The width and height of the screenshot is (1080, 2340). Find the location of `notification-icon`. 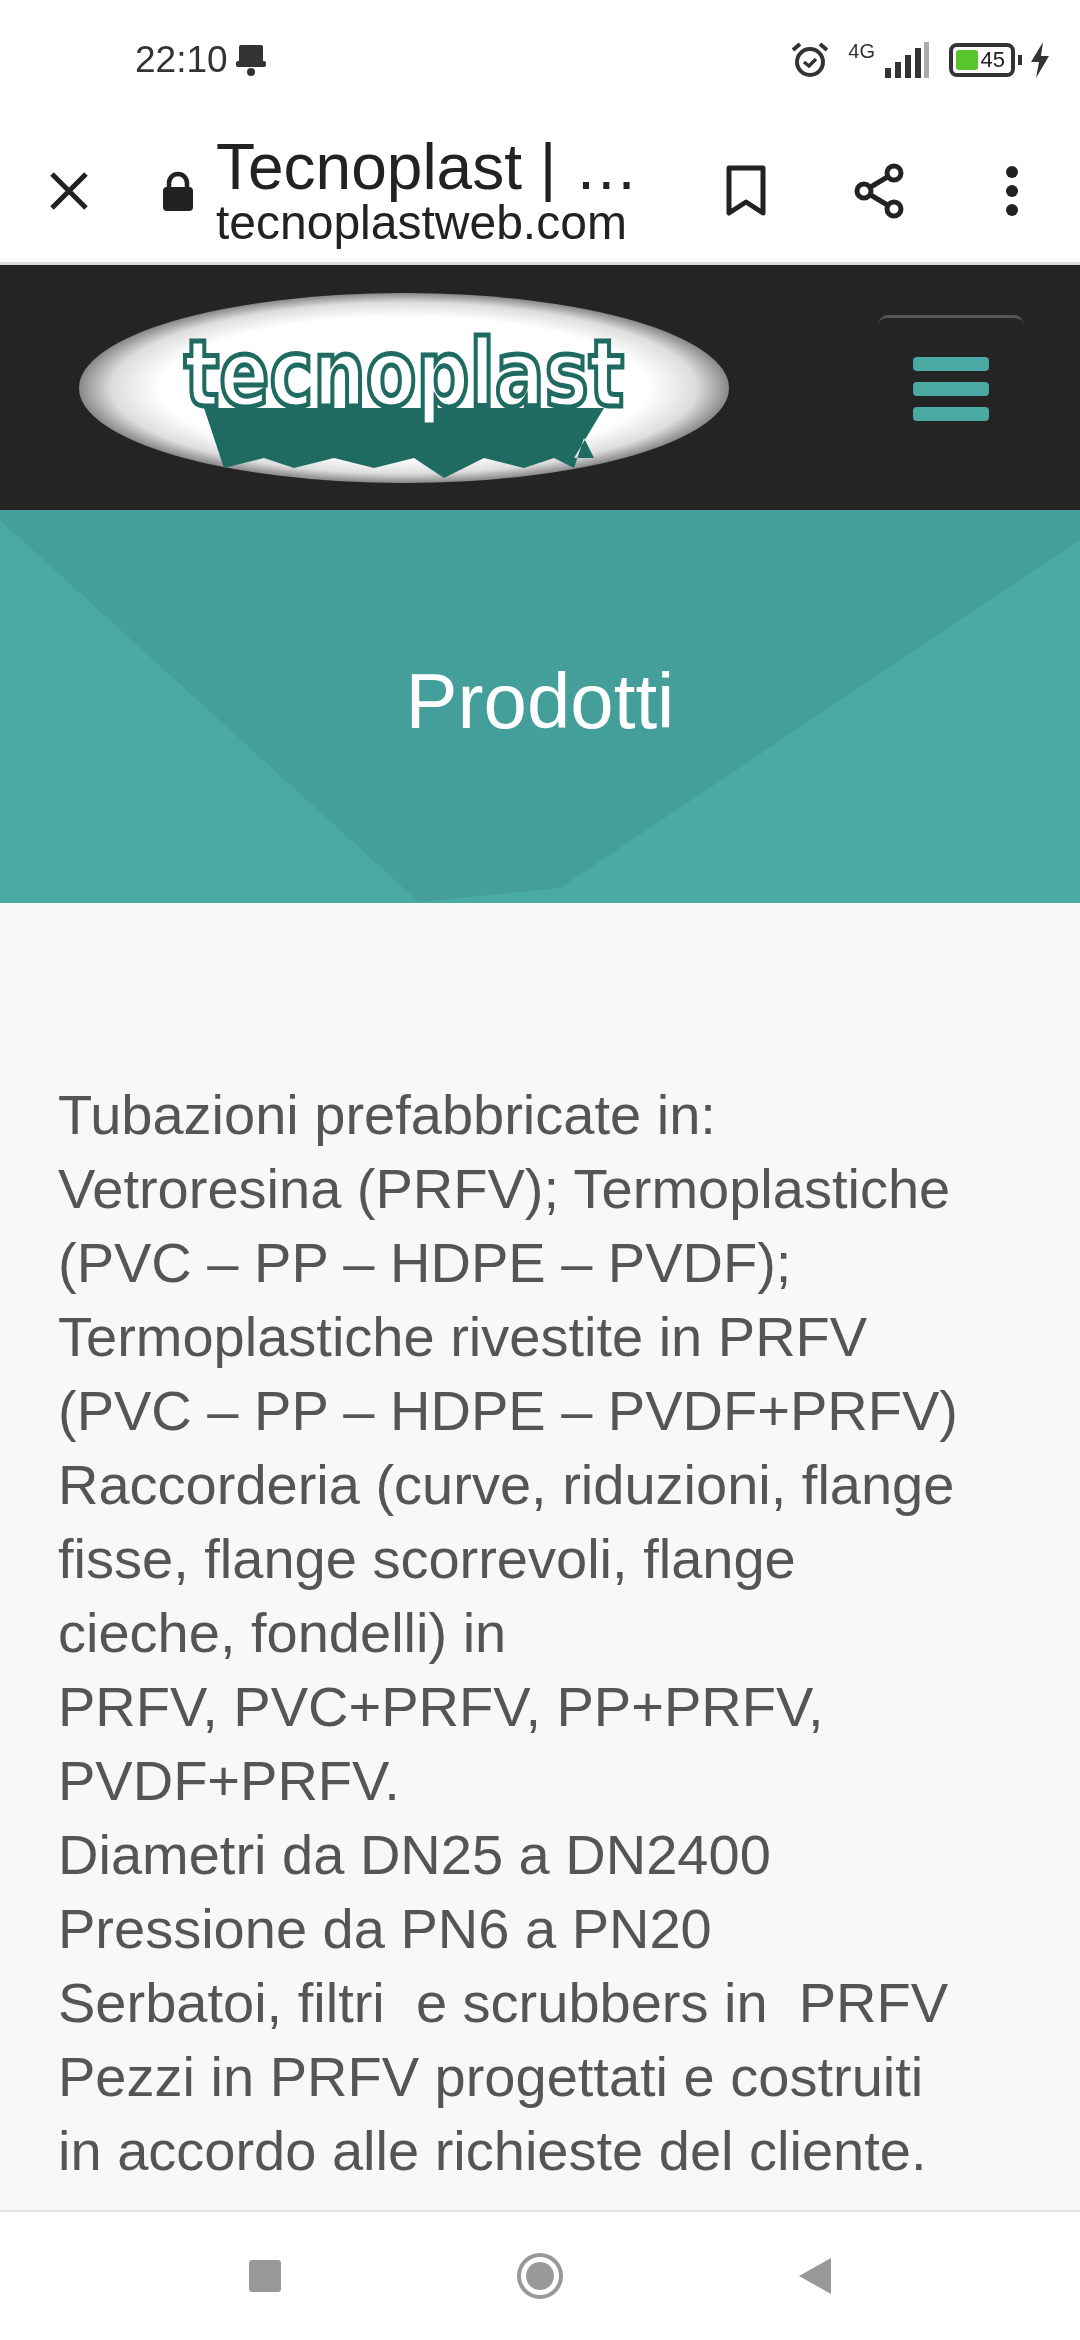

notification-icon is located at coordinates (250, 60).